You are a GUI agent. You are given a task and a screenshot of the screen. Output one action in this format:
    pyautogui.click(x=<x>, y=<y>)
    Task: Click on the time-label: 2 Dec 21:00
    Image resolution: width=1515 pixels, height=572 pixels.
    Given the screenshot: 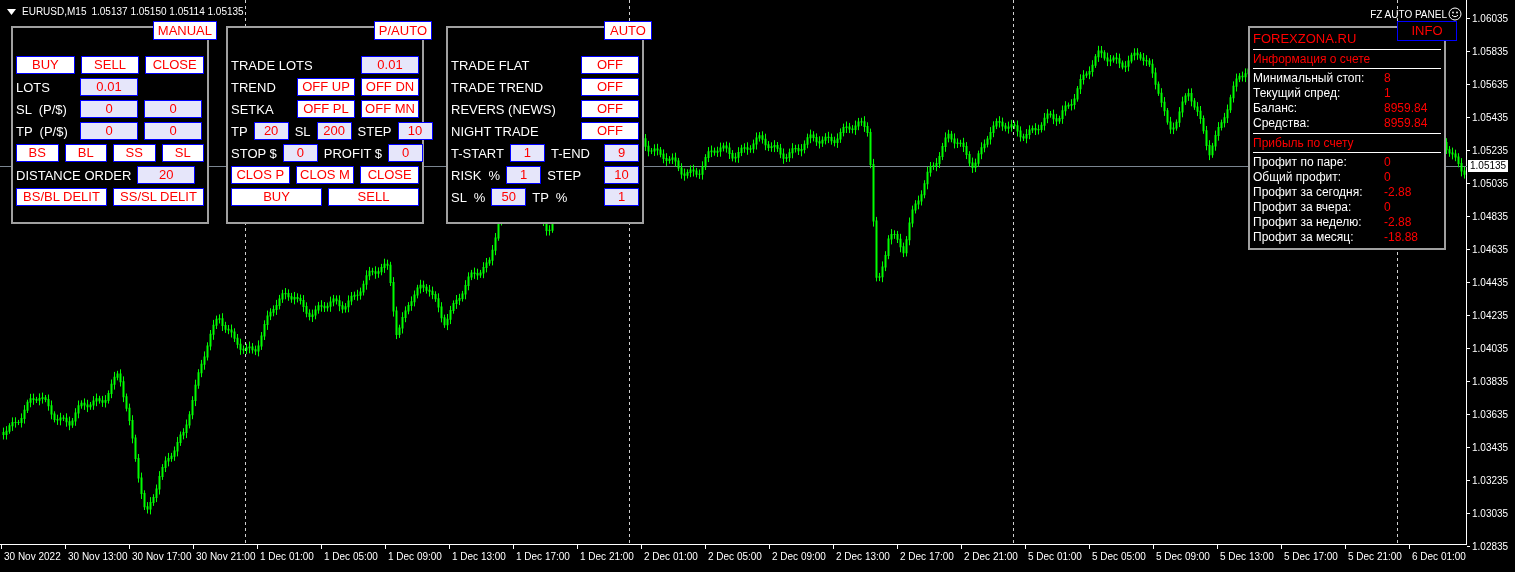 What is the action you would take?
    pyautogui.click(x=991, y=556)
    